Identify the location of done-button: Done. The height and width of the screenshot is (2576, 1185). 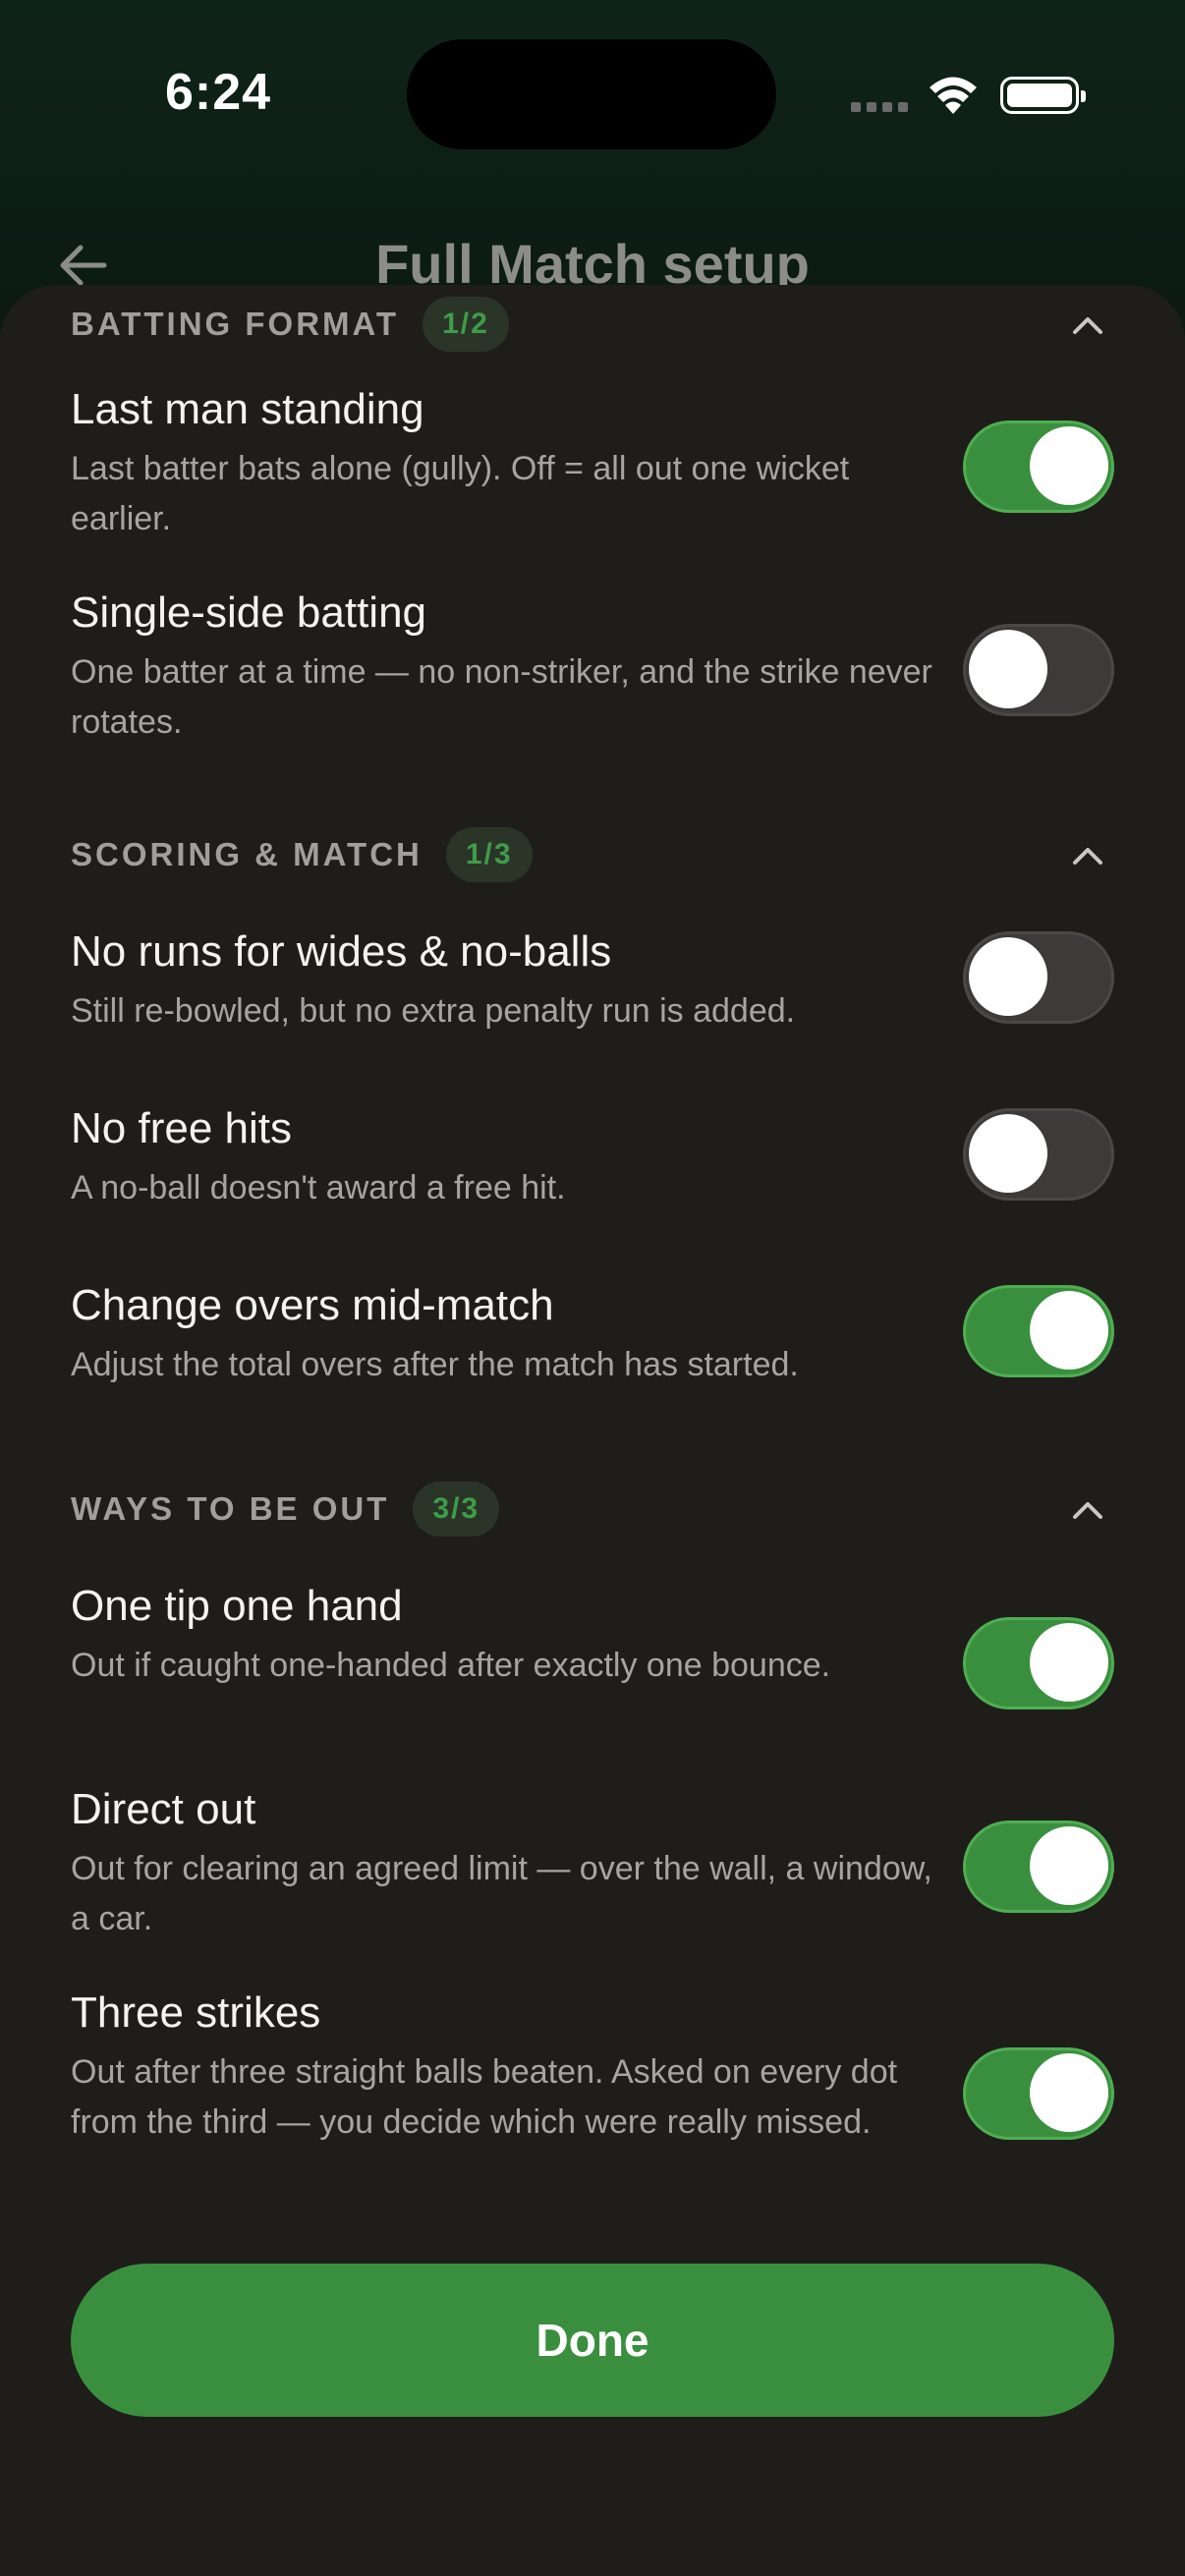
(592, 2340).